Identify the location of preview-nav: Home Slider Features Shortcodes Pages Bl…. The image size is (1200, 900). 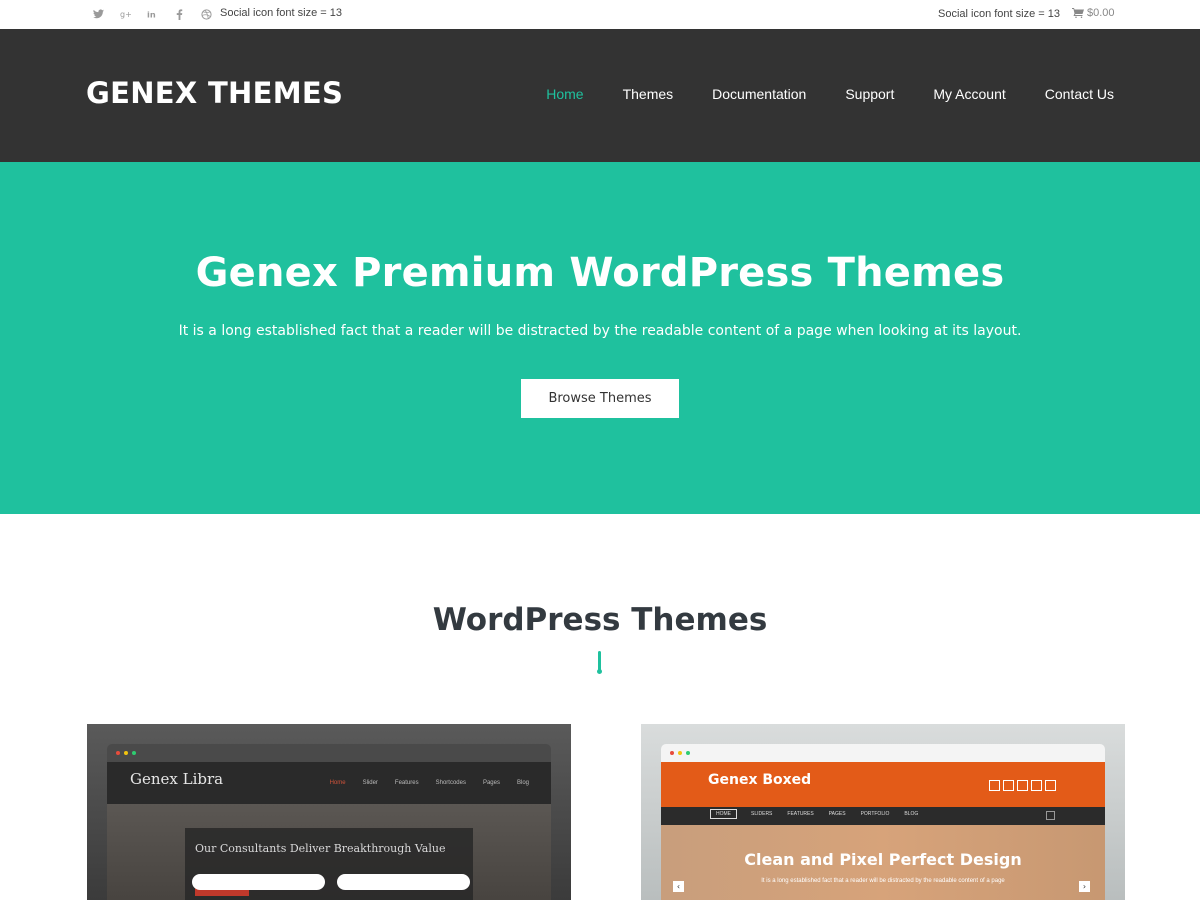
(429, 783).